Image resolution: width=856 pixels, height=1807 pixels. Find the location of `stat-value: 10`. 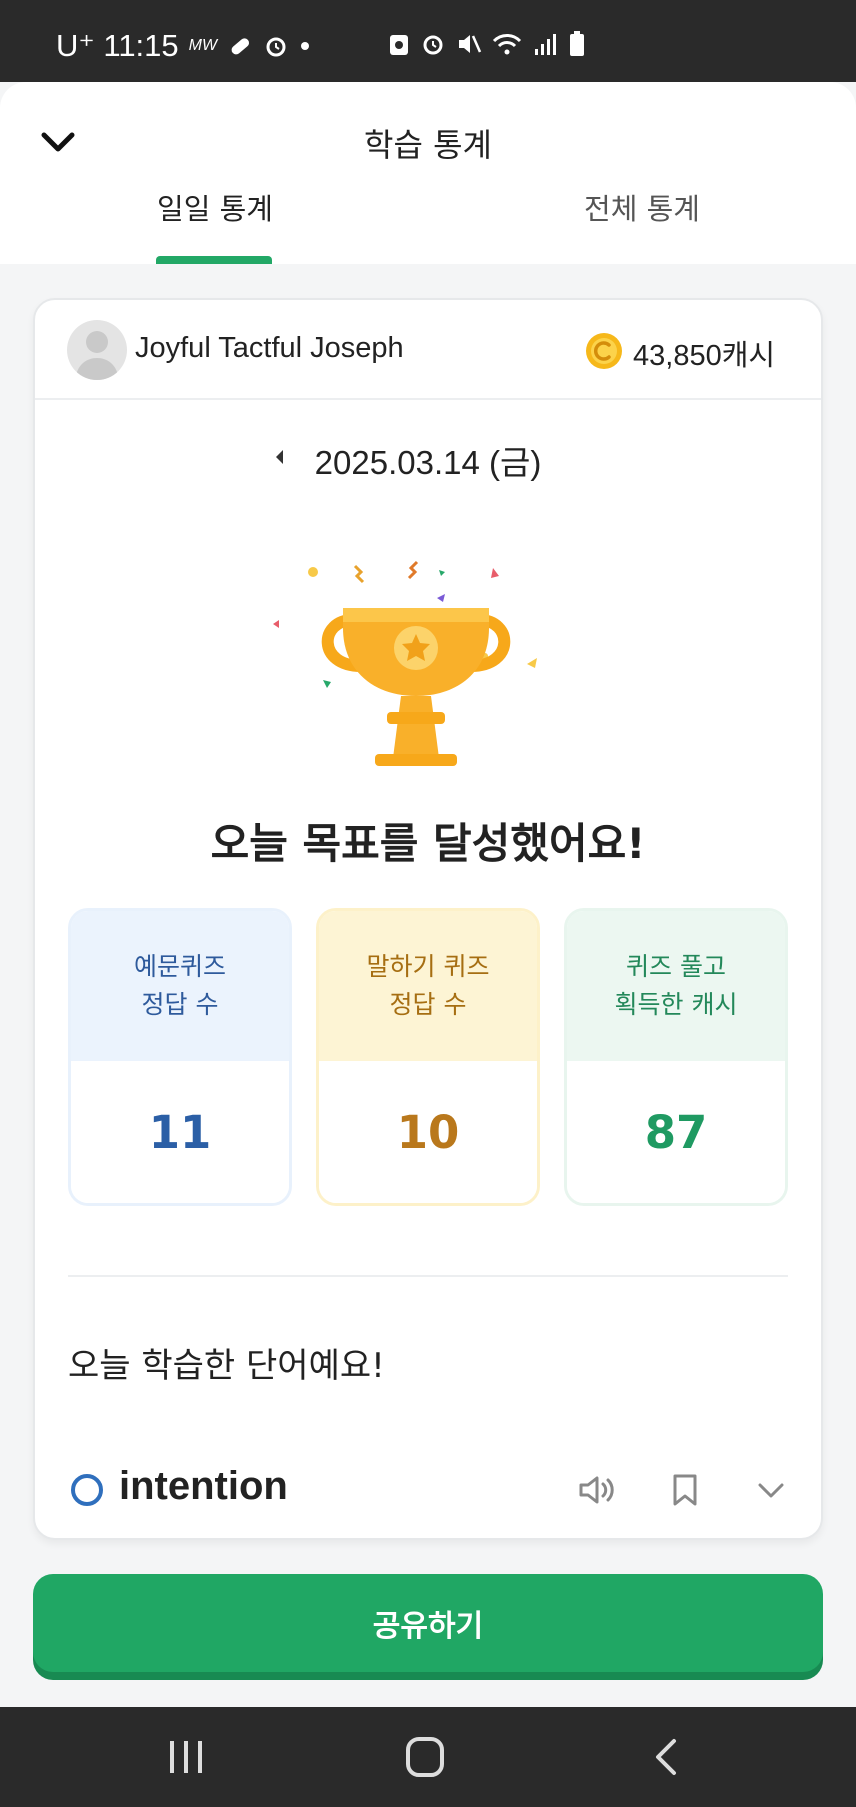

stat-value: 10 is located at coordinates (428, 1132).